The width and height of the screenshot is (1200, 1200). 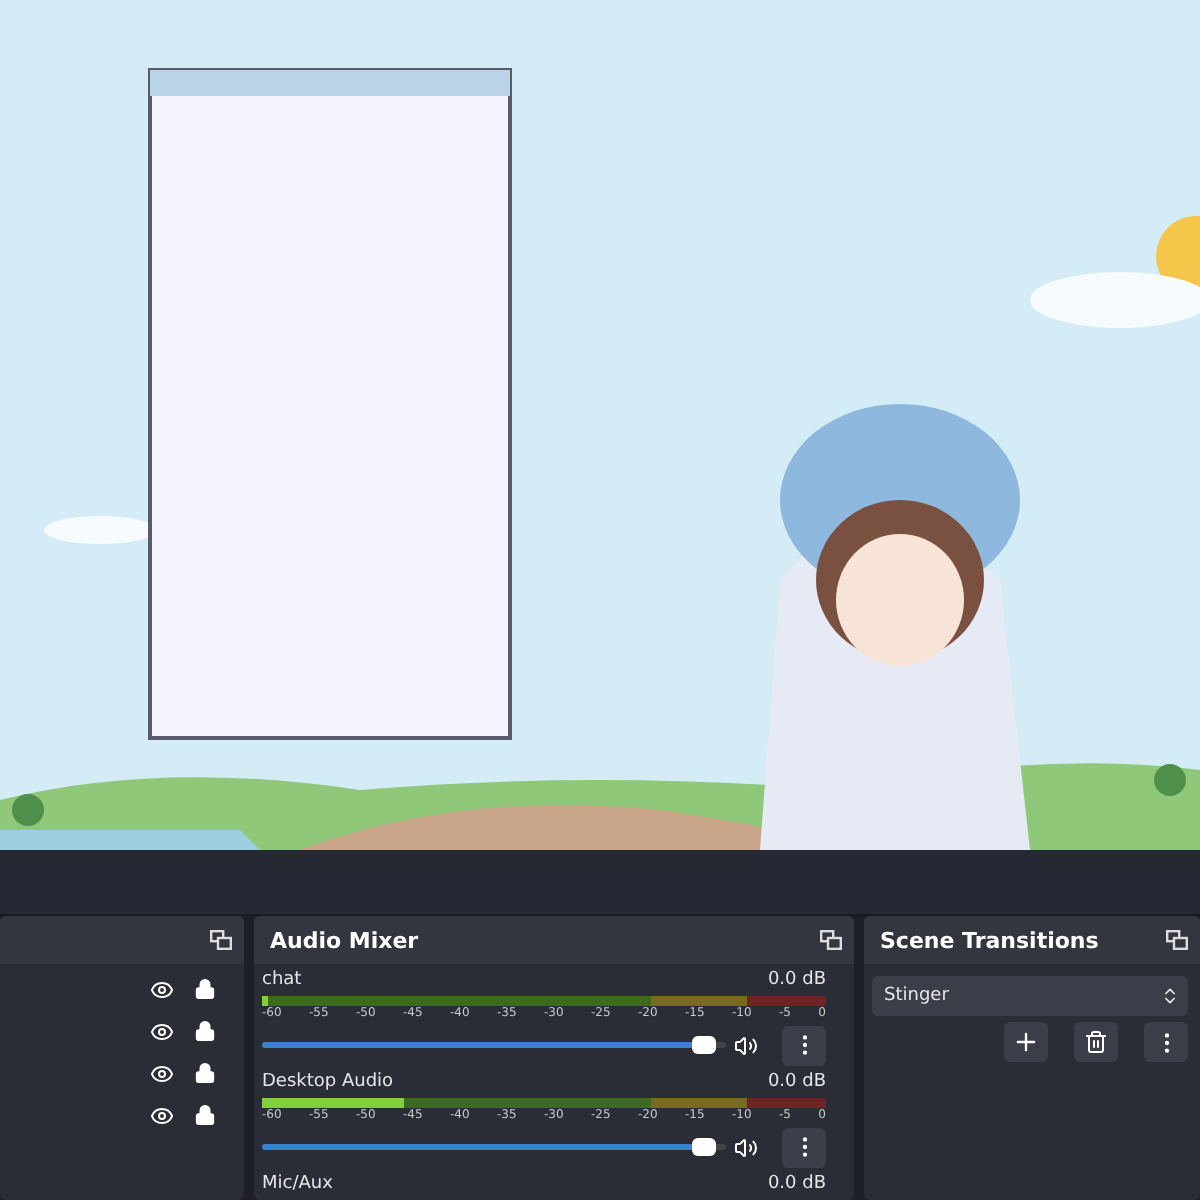 What do you see at coordinates (989, 940) in the screenshot?
I see `panel-title: Scene Transitions` at bounding box center [989, 940].